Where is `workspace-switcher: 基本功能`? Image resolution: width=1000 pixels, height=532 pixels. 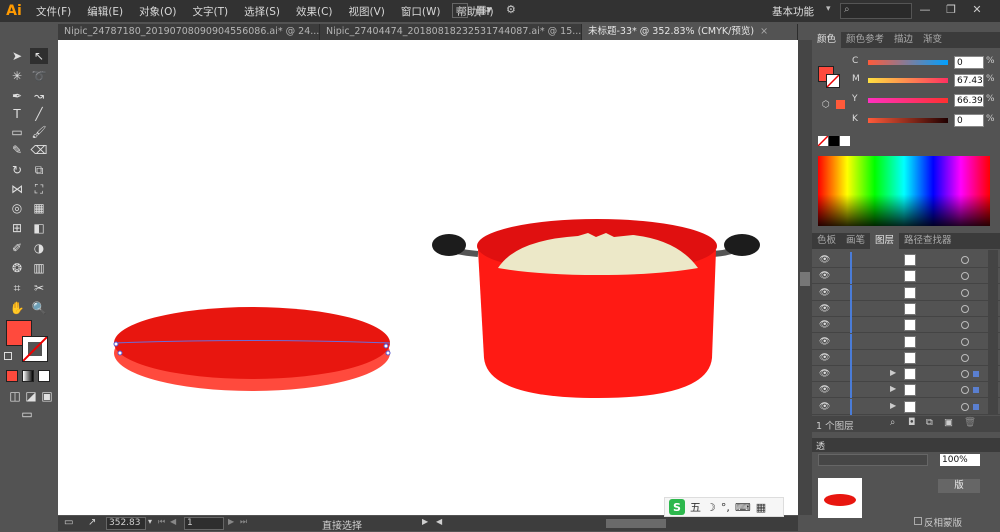
workspace-switcher: 基本功能 is located at coordinates (793, 11).